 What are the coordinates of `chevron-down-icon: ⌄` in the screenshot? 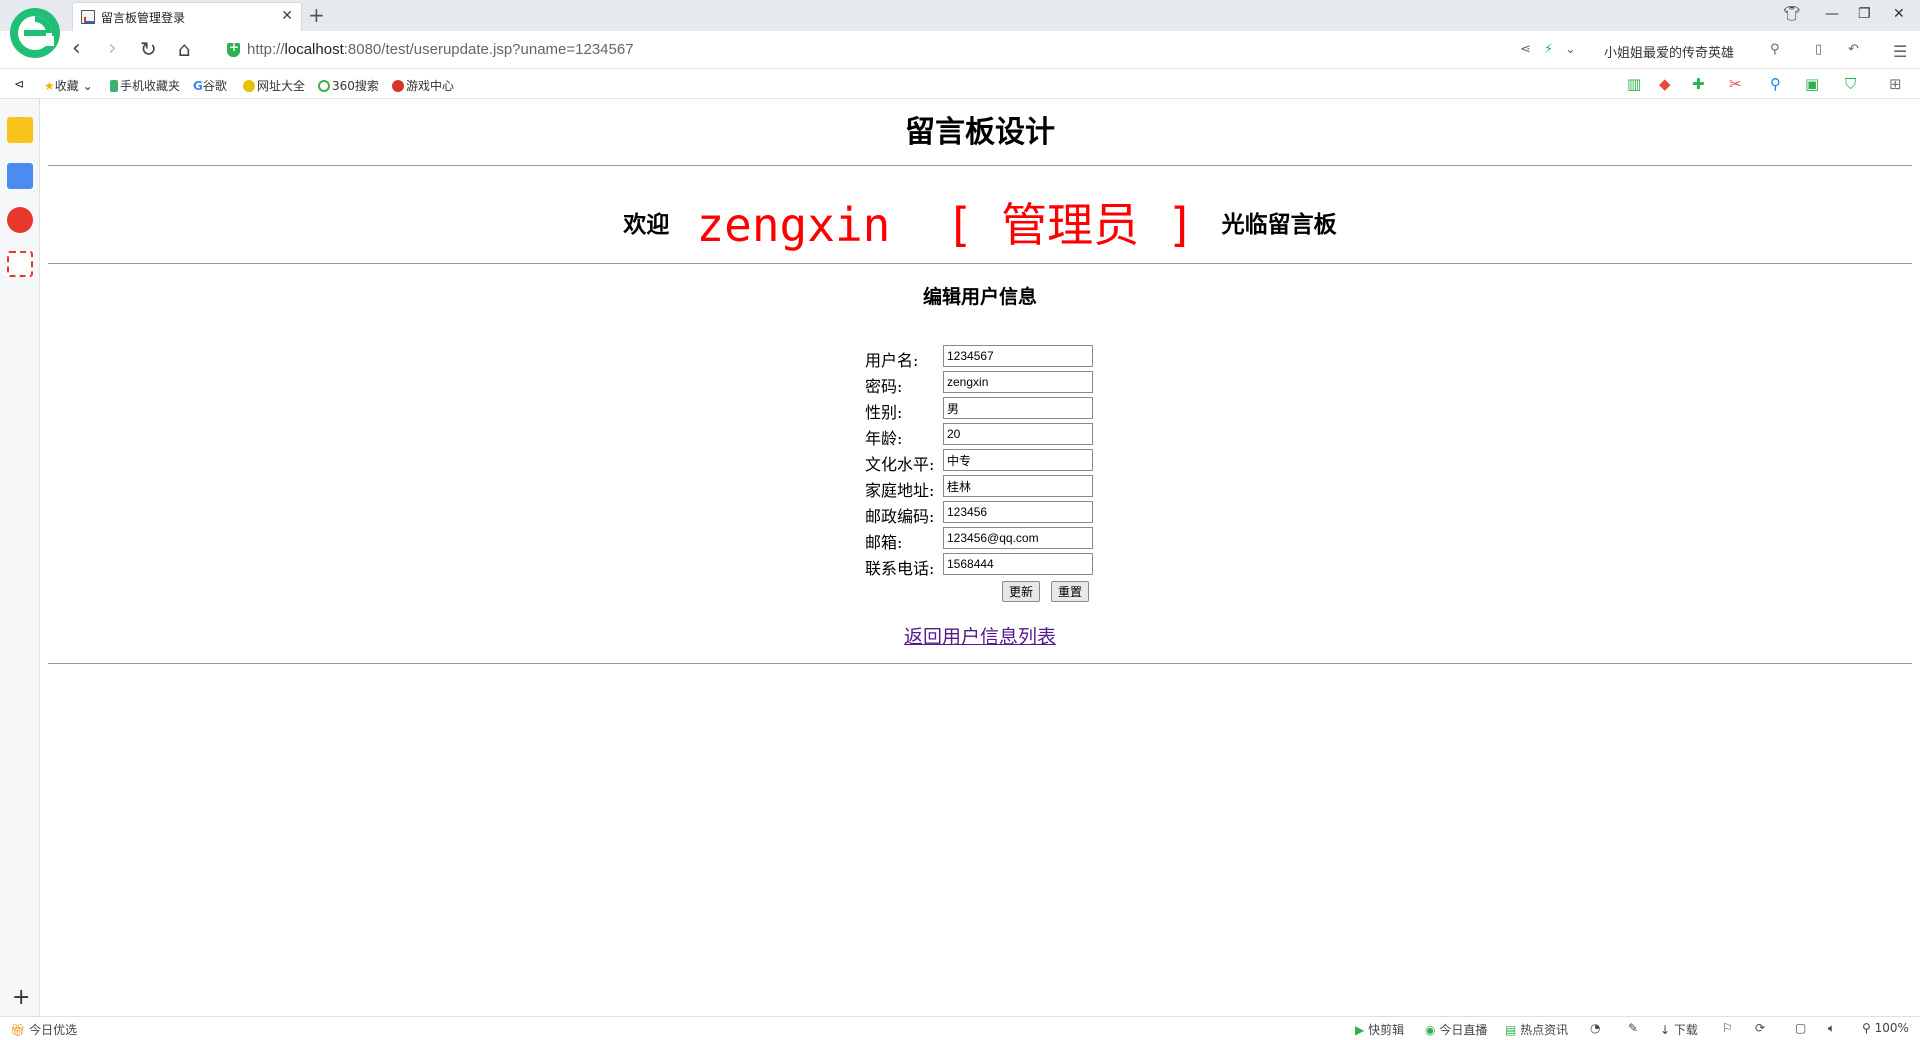 It's located at (1570, 49).